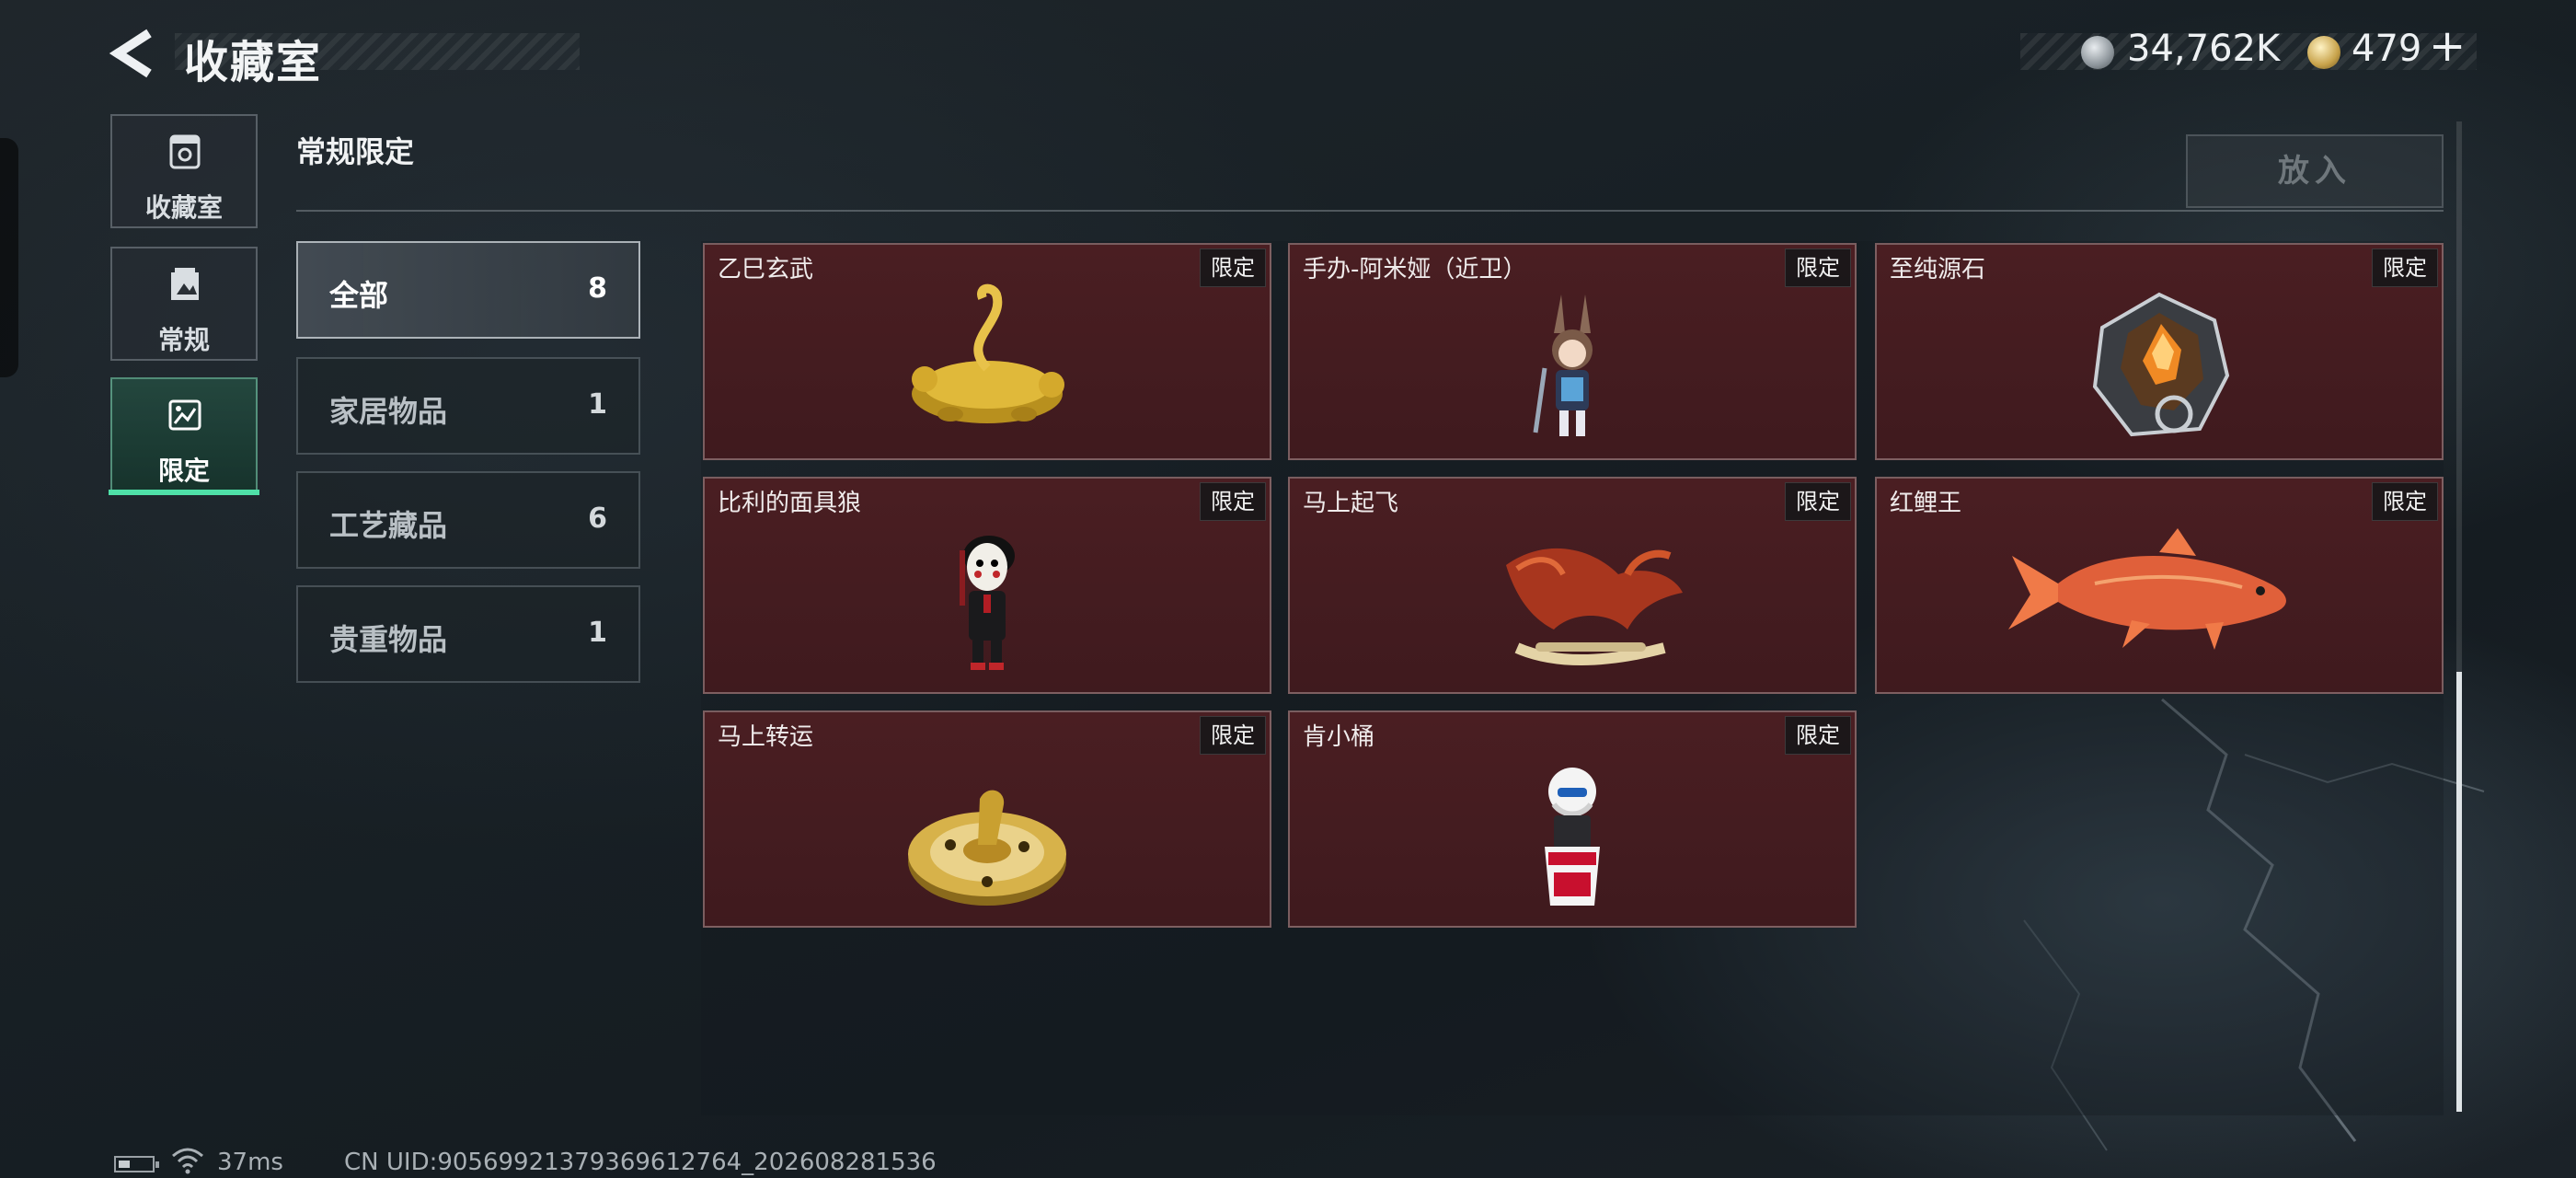 This screenshot has height=1178, width=2576. What do you see at coordinates (1594, 606) in the screenshot?
I see `red-horse-icon` at bounding box center [1594, 606].